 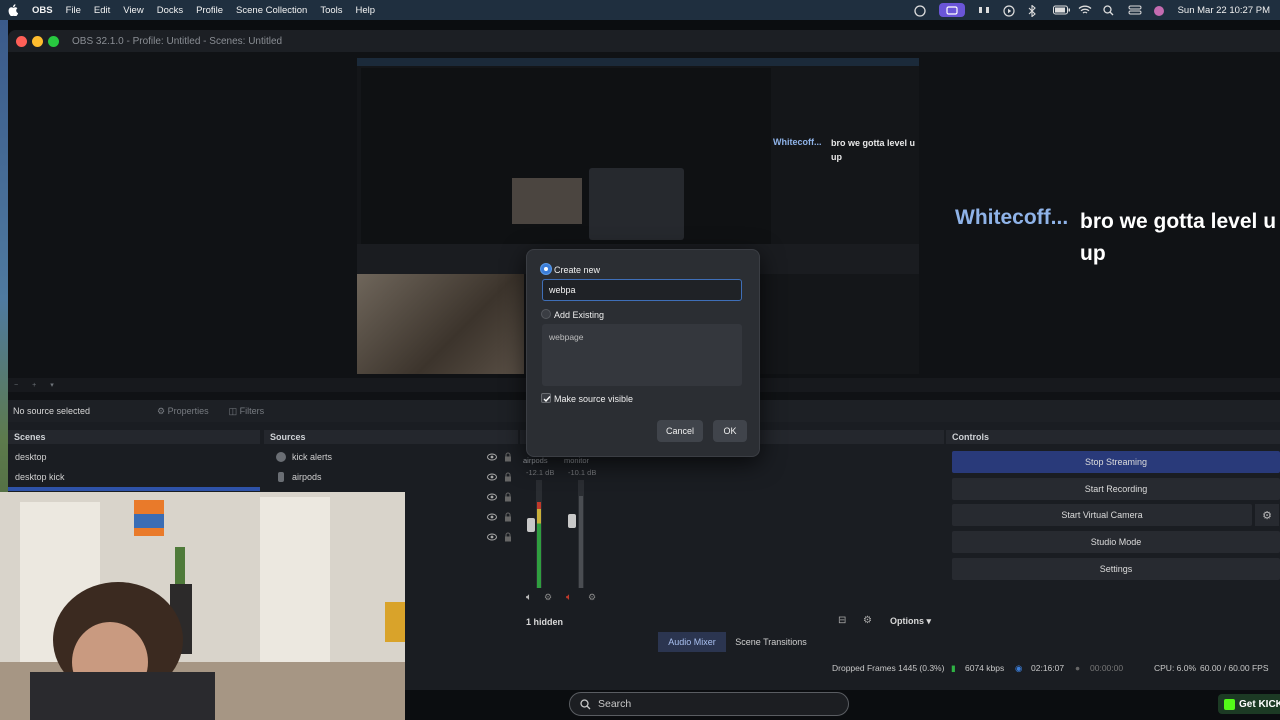 What do you see at coordinates (440, 324) in the screenshot?
I see `canvas-webcam` at bounding box center [440, 324].